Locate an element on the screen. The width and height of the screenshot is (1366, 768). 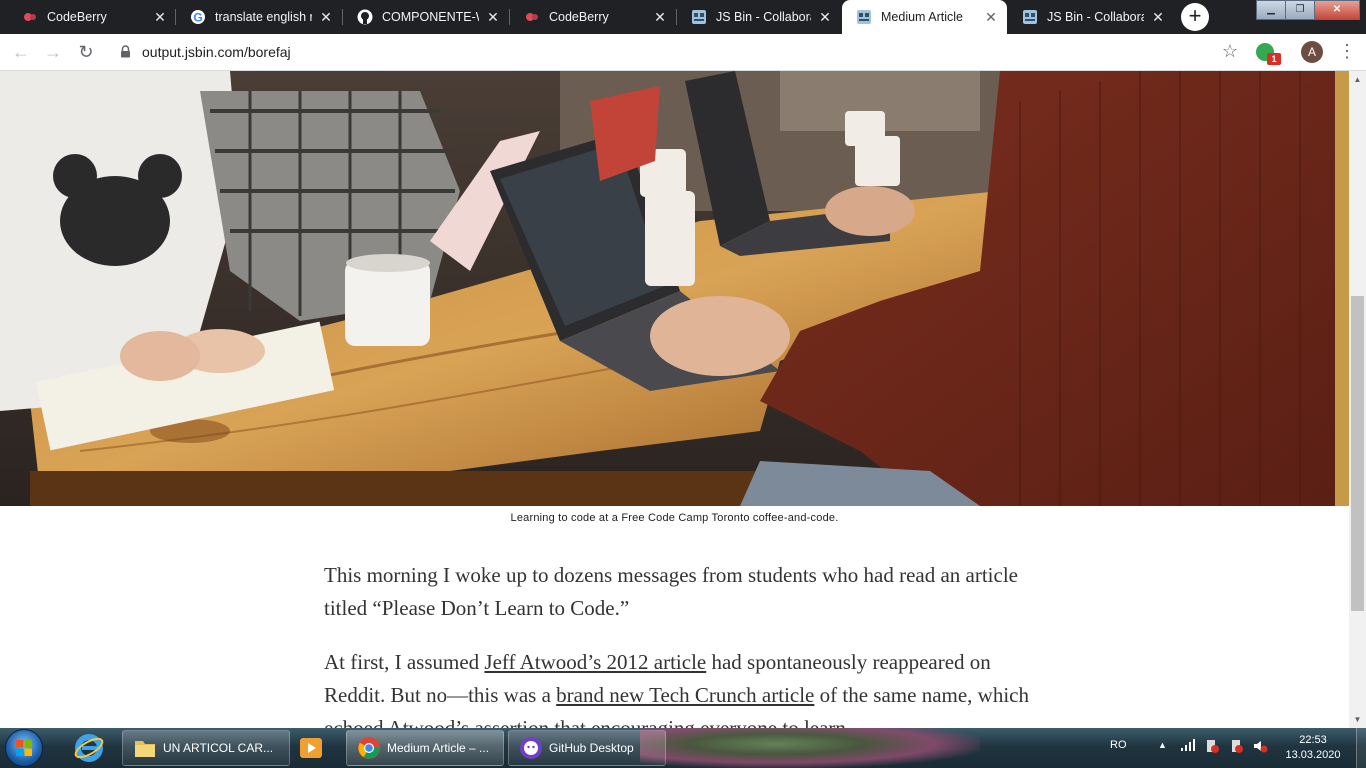
scroll-up-arrow-icon: ▲ is located at coordinates (1357, 79).